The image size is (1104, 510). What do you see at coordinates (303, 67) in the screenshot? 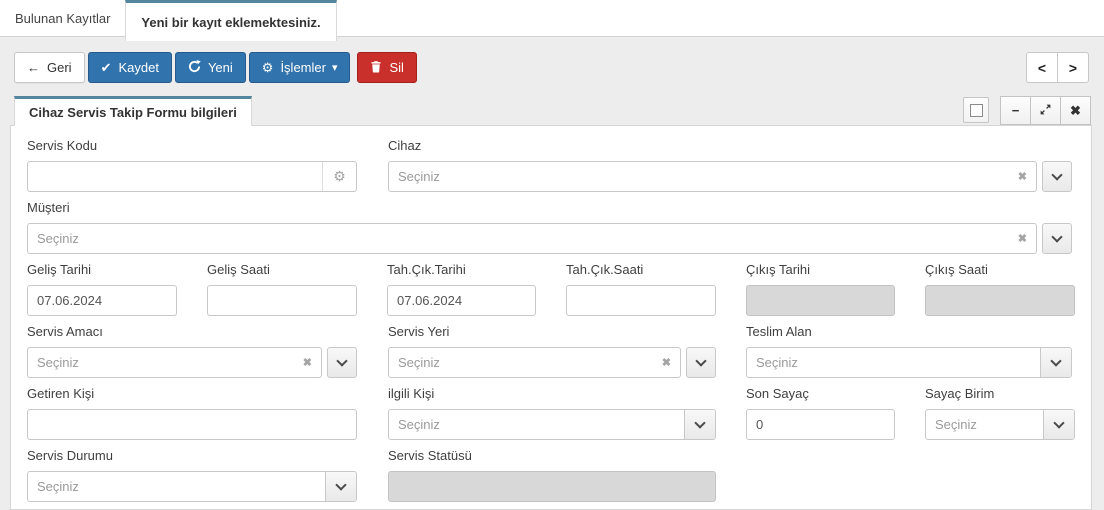
I see `actions-button-label: İşlemler` at bounding box center [303, 67].